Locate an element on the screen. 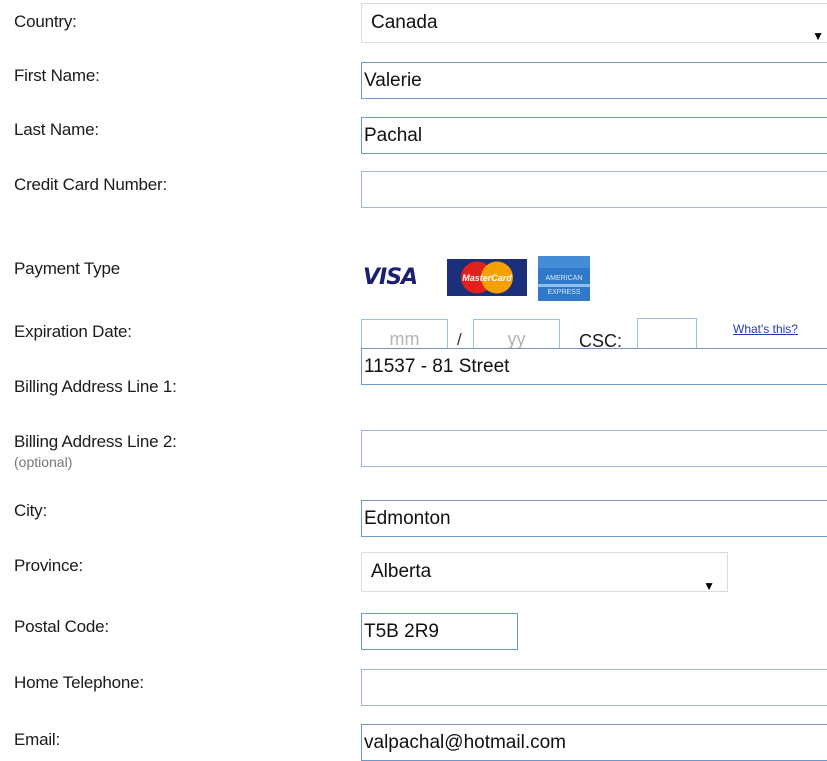 Image resolution: width=827 pixels, height=761 pixels. home-phone-label: Home Telephone: is located at coordinates (79, 682).